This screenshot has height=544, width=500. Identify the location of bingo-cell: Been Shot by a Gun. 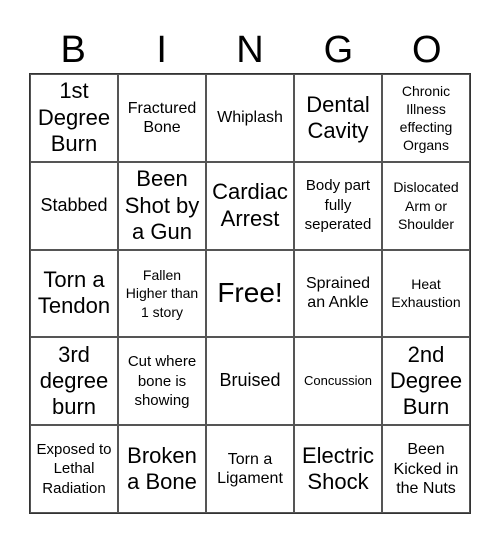
(162, 205).